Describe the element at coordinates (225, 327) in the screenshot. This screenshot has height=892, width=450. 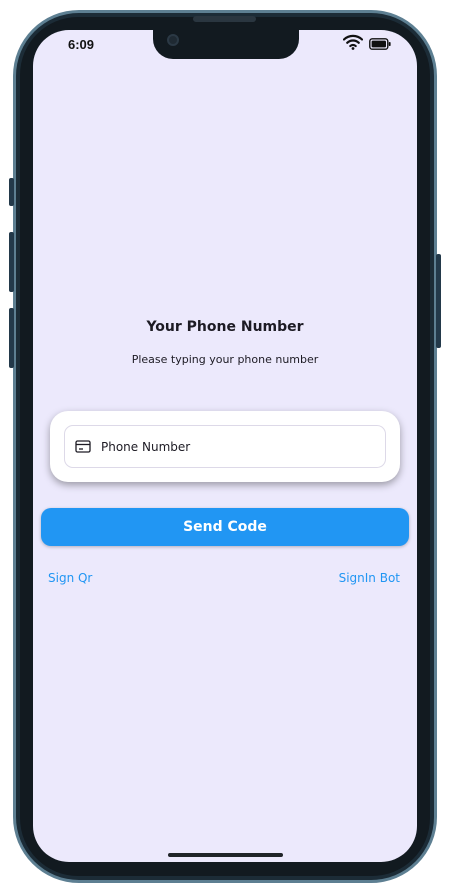
I see `page-title: Your Phone Number` at that location.